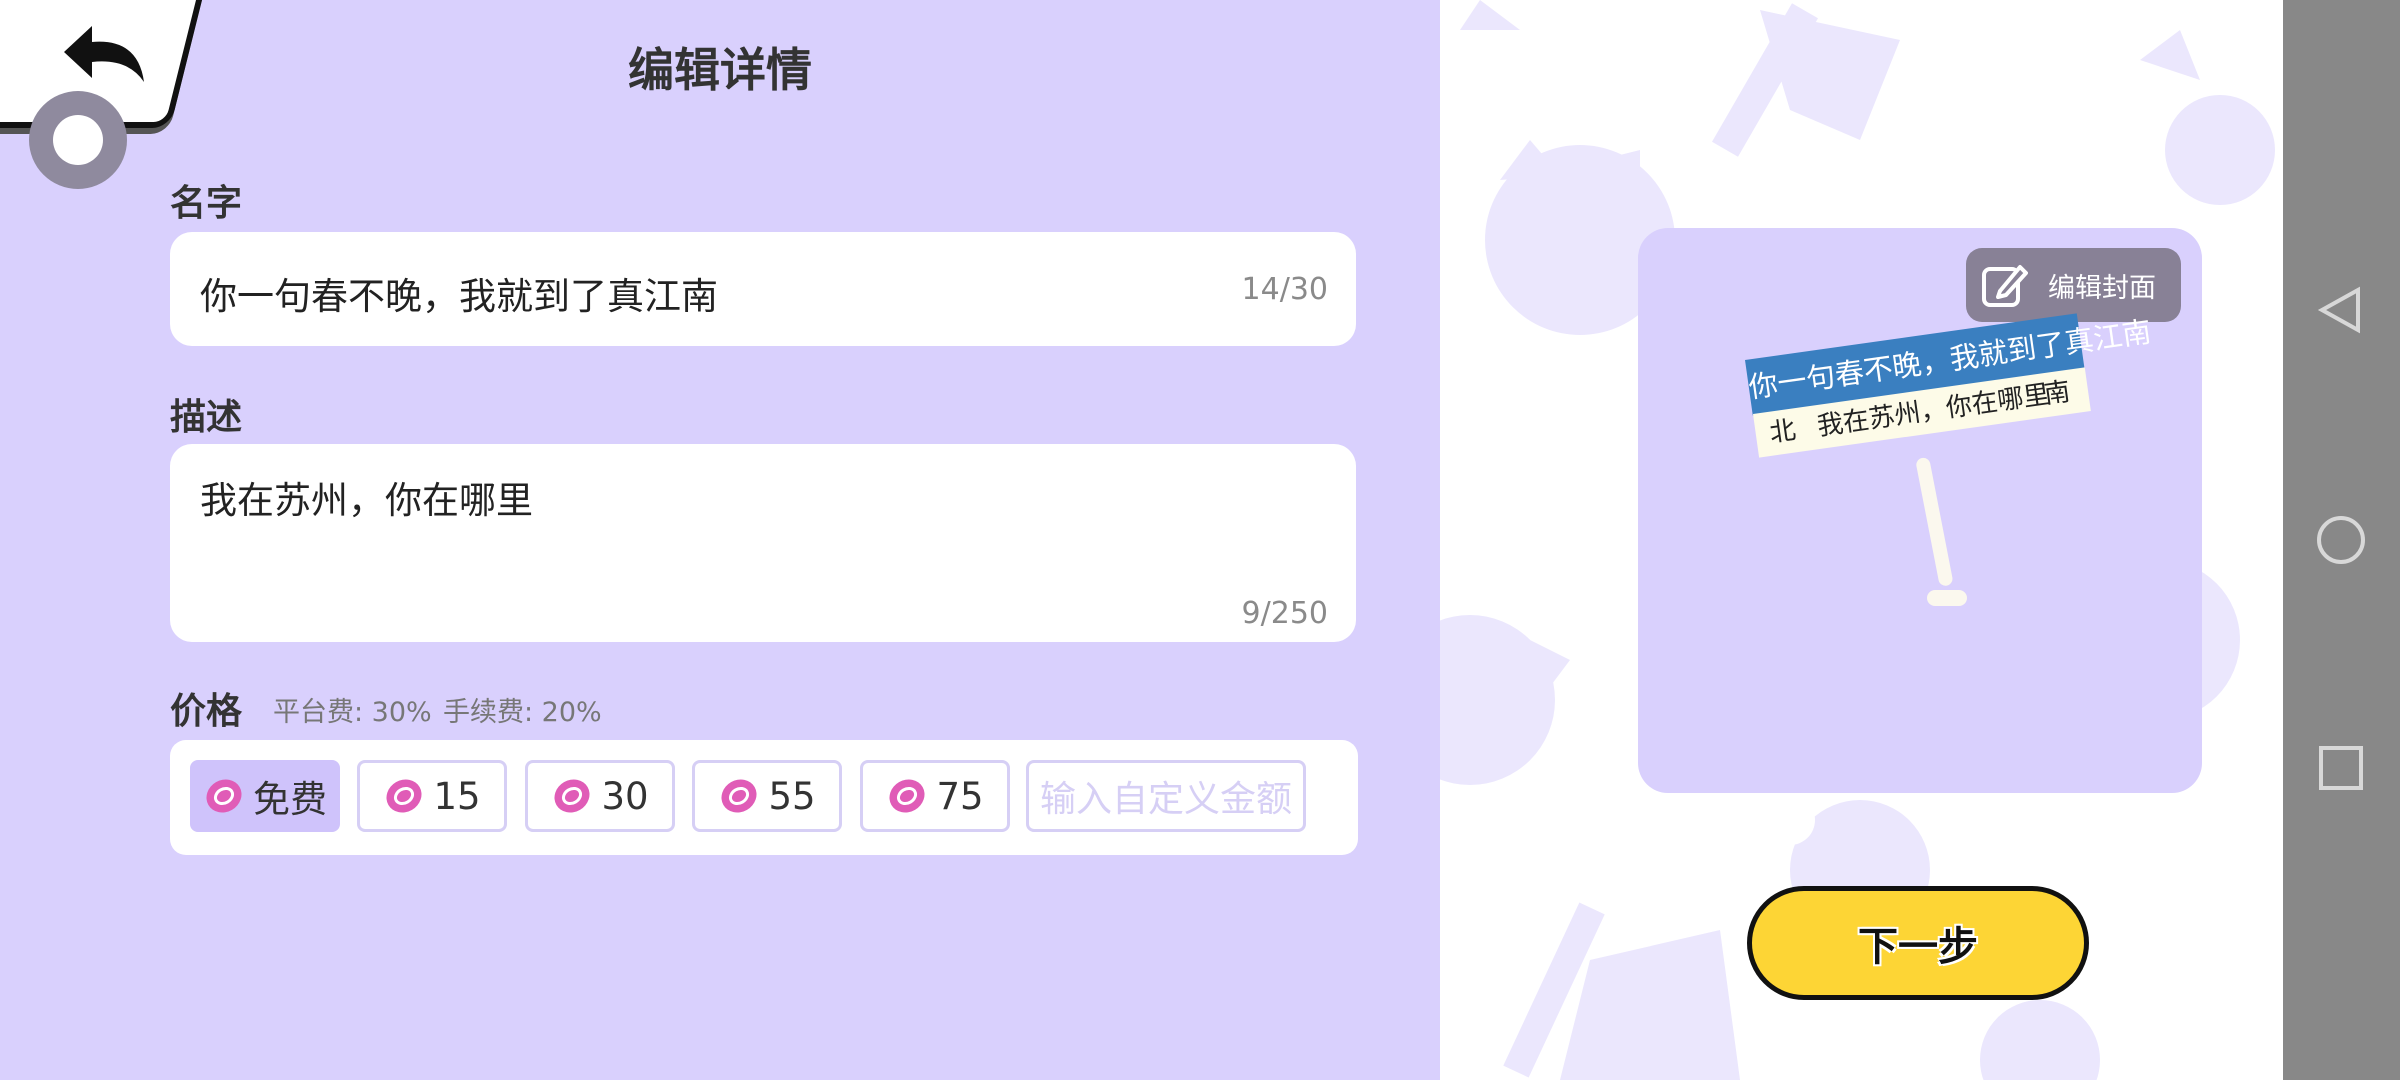 The height and width of the screenshot is (1080, 2400). What do you see at coordinates (960, 796) in the screenshot?
I see `price-option-label: 75` at bounding box center [960, 796].